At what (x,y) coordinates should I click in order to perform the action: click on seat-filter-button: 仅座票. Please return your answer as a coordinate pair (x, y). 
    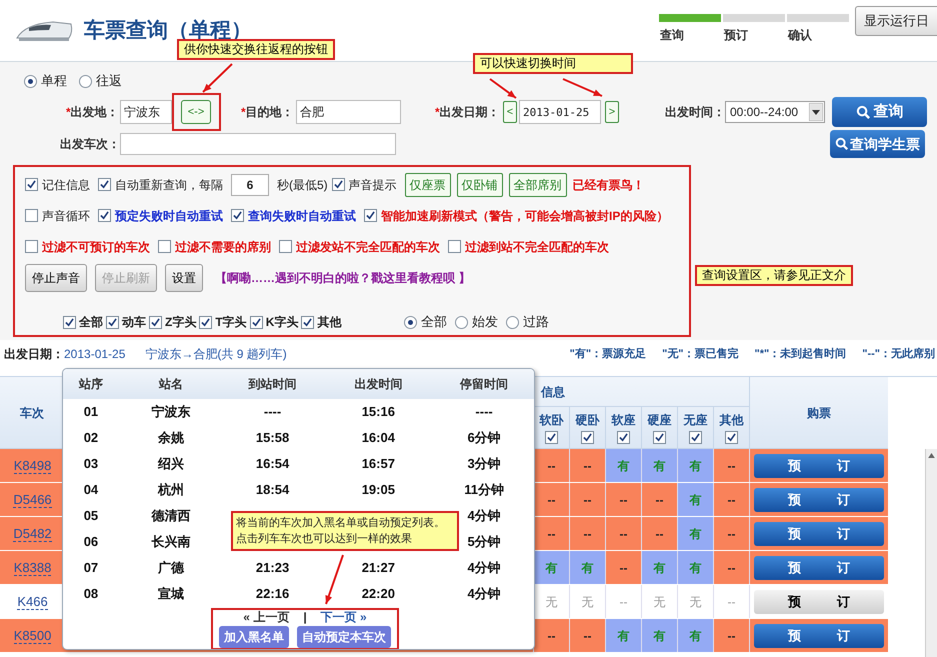
    Looking at the image, I should click on (427, 184).